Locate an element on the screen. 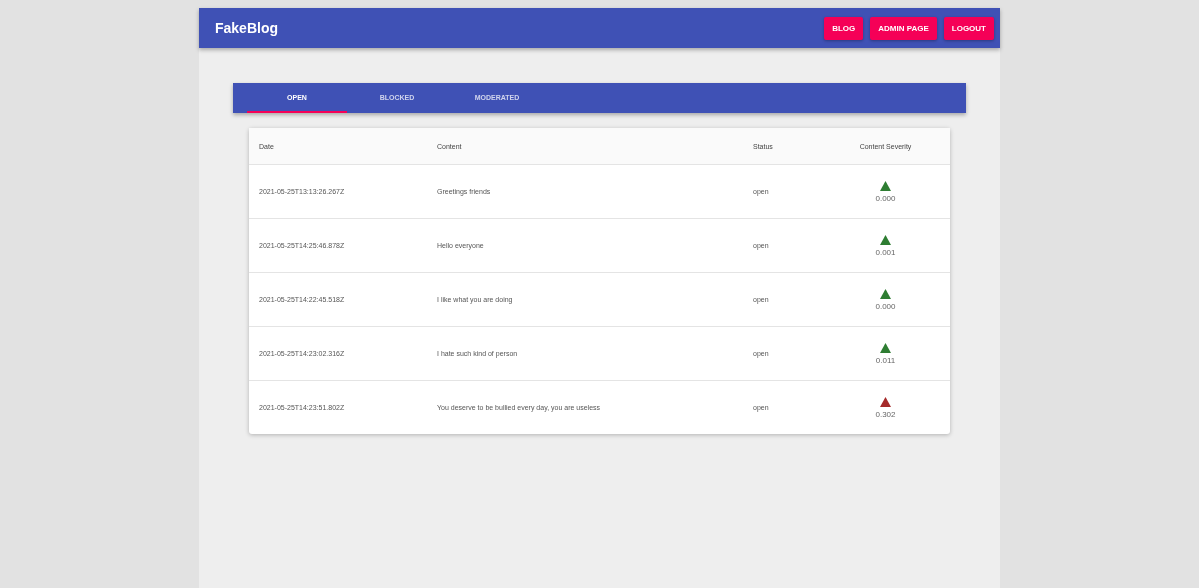 The height and width of the screenshot is (588, 1199). table-cell: 0.302 is located at coordinates (885, 414).